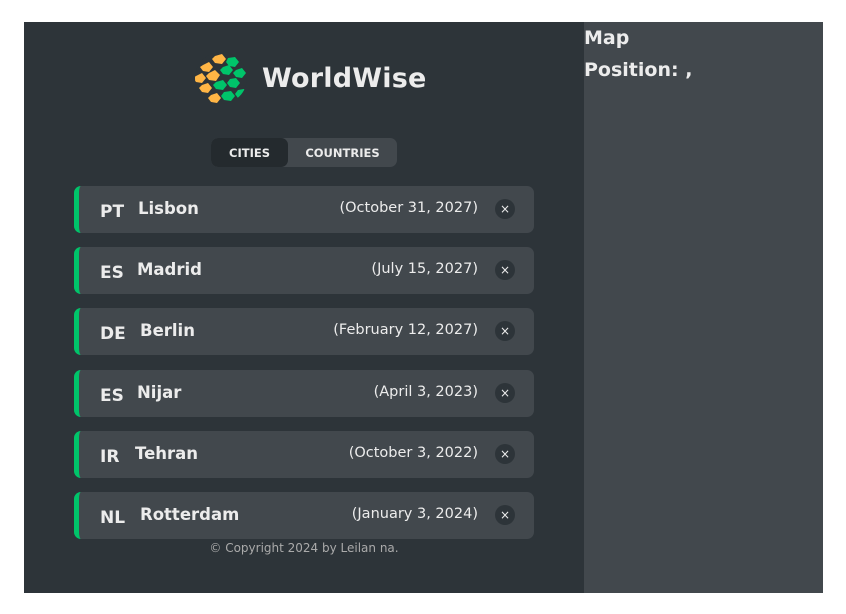 This screenshot has height=614, width=846. Describe the element at coordinates (304, 271) in the screenshot. I see `city-item: ES Madrid (July 15, 2027) ×` at that location.